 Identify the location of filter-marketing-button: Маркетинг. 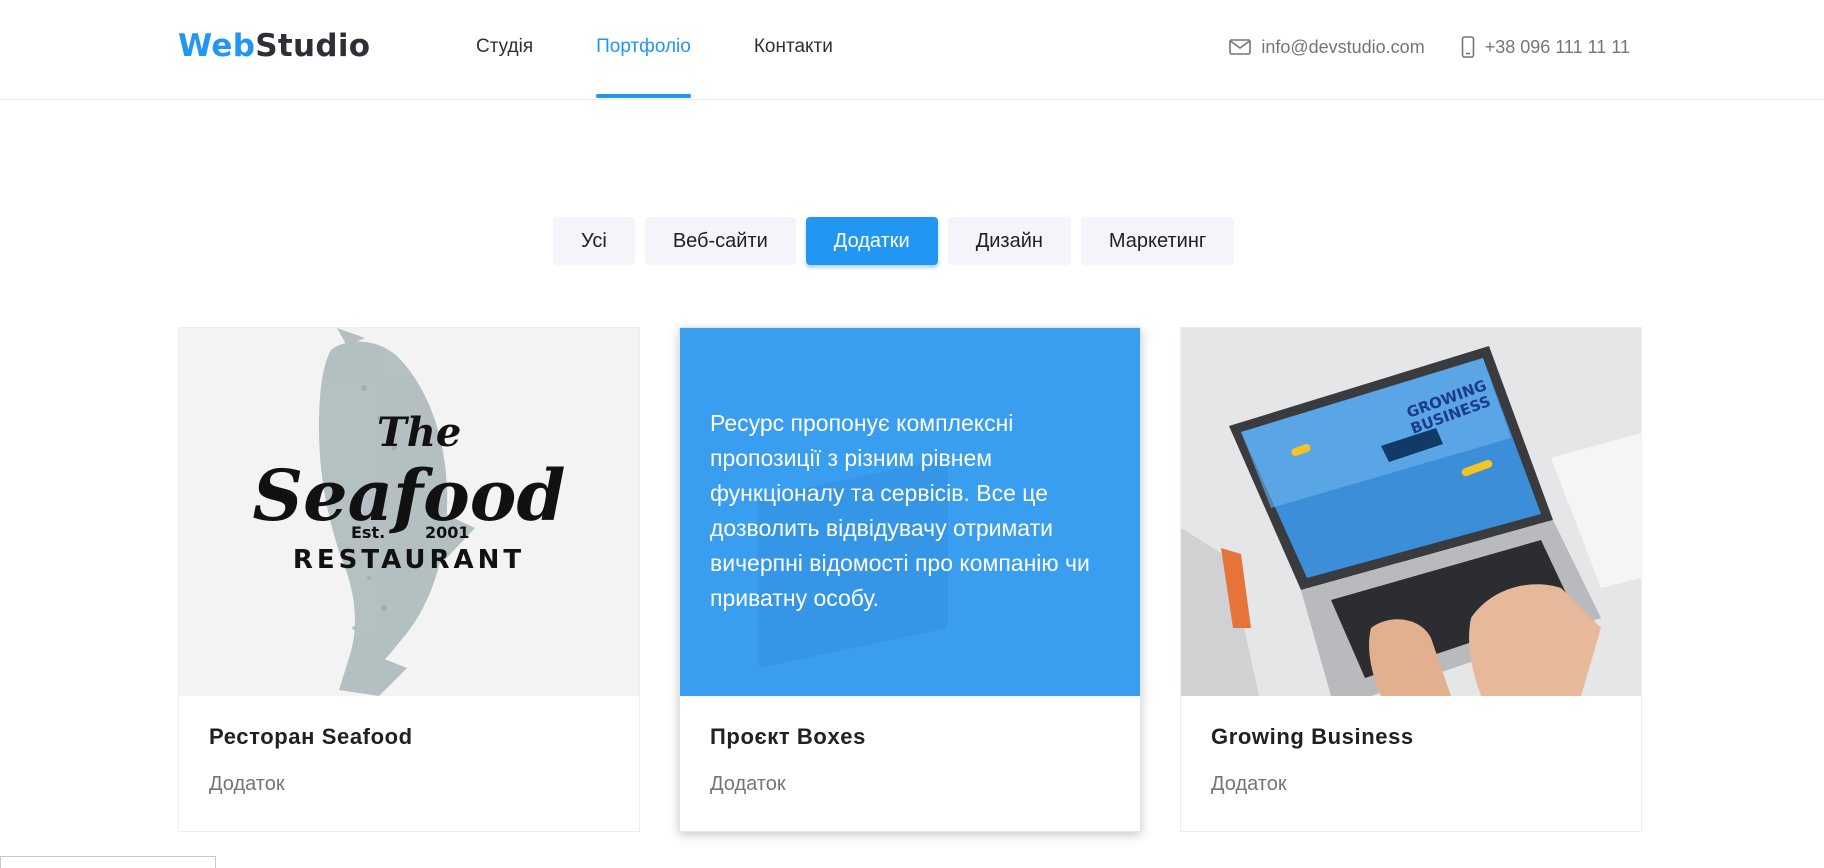
(1157, 241).